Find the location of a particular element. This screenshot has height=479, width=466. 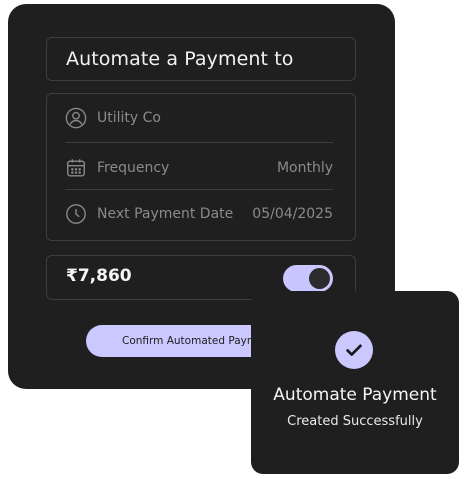

success-title: Automate Payment is located at coordinates (355, 395).